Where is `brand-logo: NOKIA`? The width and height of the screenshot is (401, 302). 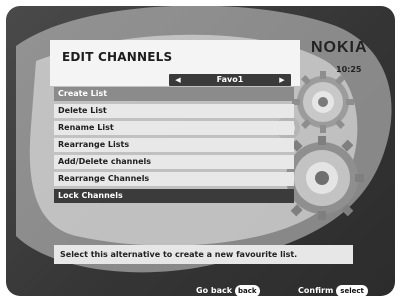 brand-logo: NOKIA is located at coordinates (339, 47).